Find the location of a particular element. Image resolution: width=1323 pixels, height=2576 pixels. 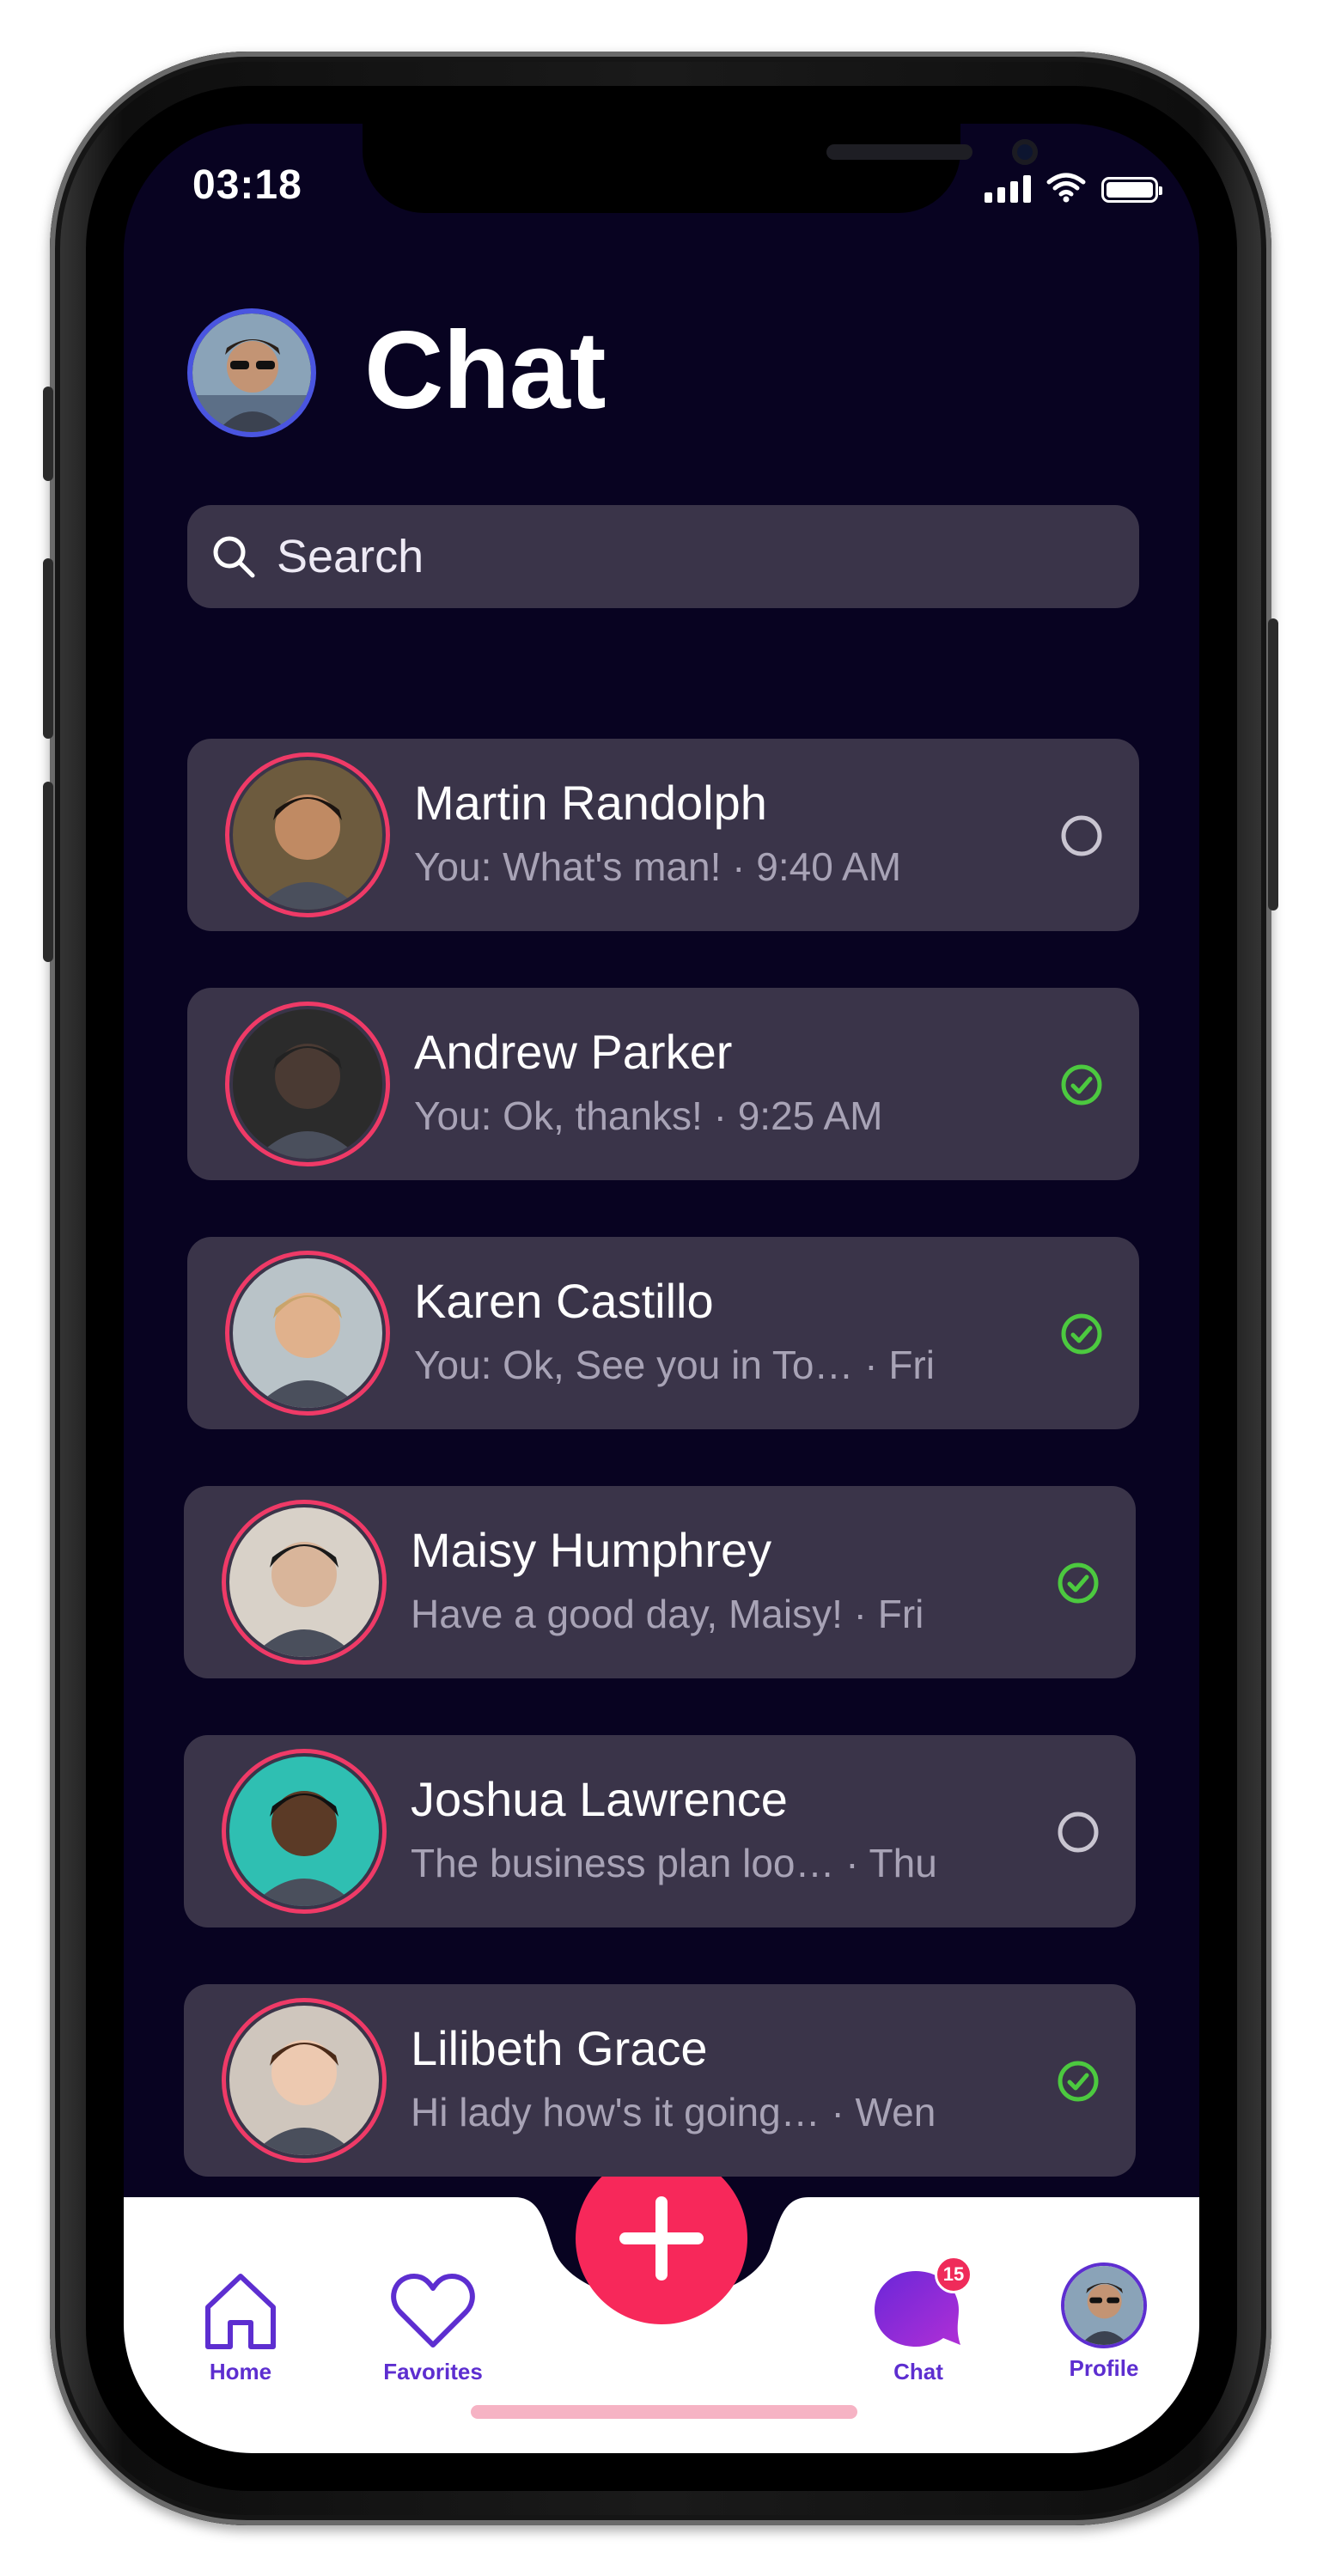

last-message-preview: You: Ok, See you in To… · Fri is located at coordinates (674, 1365).